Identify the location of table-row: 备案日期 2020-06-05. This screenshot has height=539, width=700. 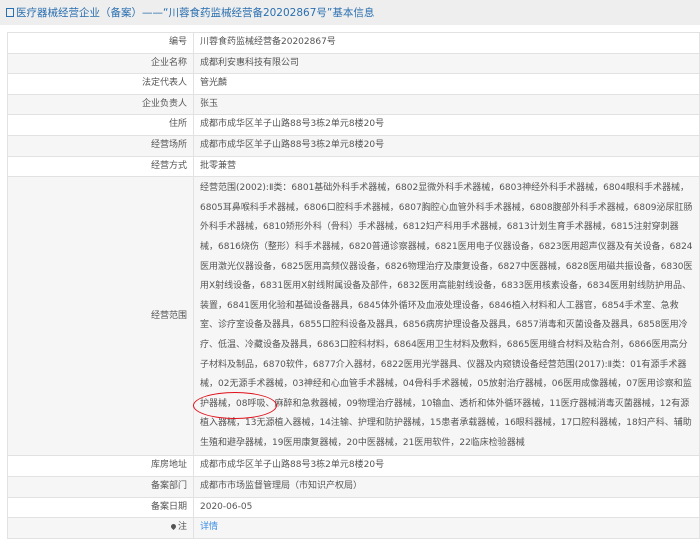
(353, 507).